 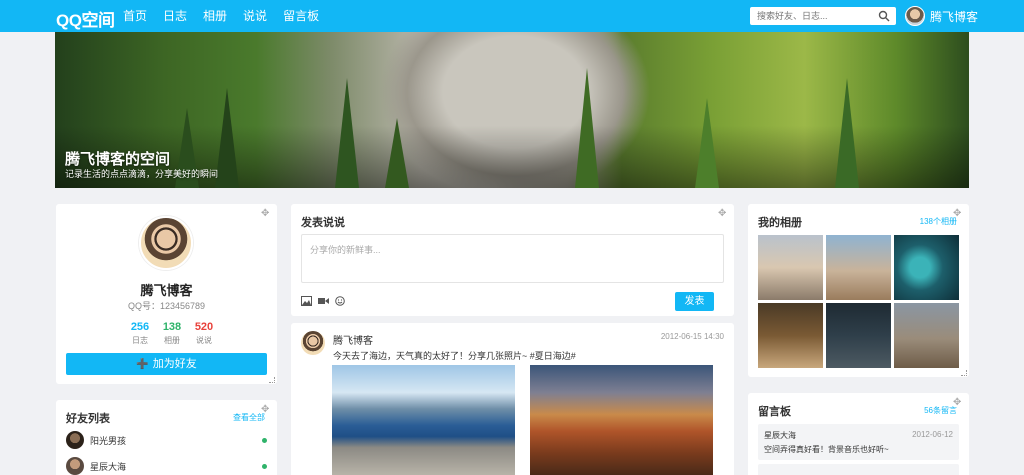 I want to click on guestbook-message, so click(x=858, y=469).